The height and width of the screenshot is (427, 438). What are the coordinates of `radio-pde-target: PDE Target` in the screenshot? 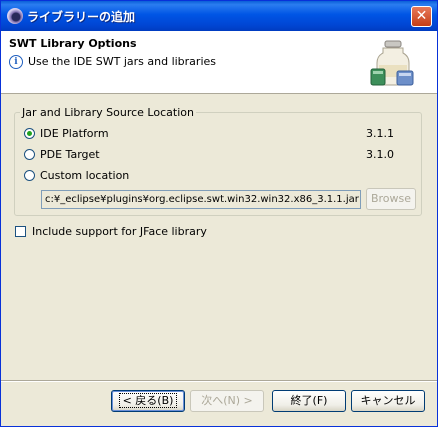 It's located at (62, 154).